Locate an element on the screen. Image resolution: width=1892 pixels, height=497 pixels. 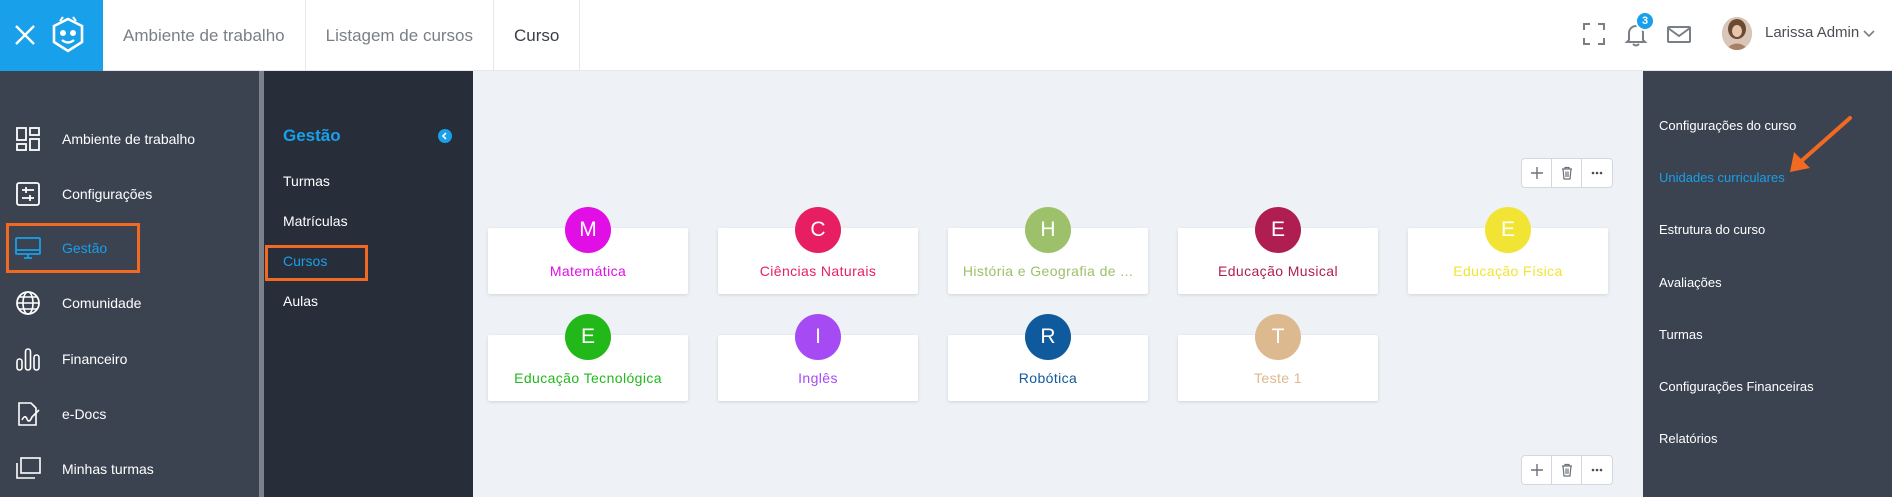
collapse-icon is located at coordinates (445, 136).